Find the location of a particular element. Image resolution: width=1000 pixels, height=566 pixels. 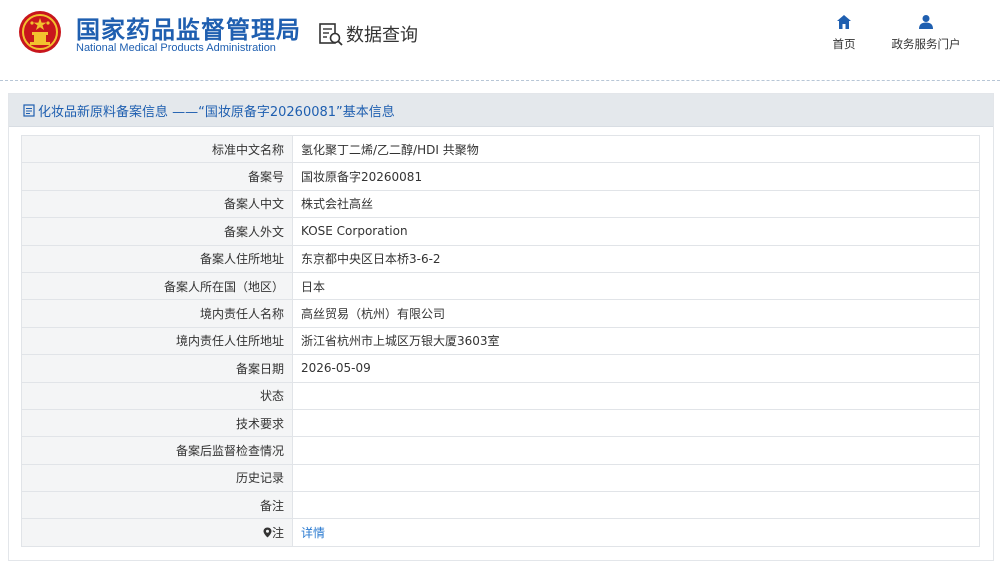

note-value-cell: 详情 is located at coordinates (636, 532).